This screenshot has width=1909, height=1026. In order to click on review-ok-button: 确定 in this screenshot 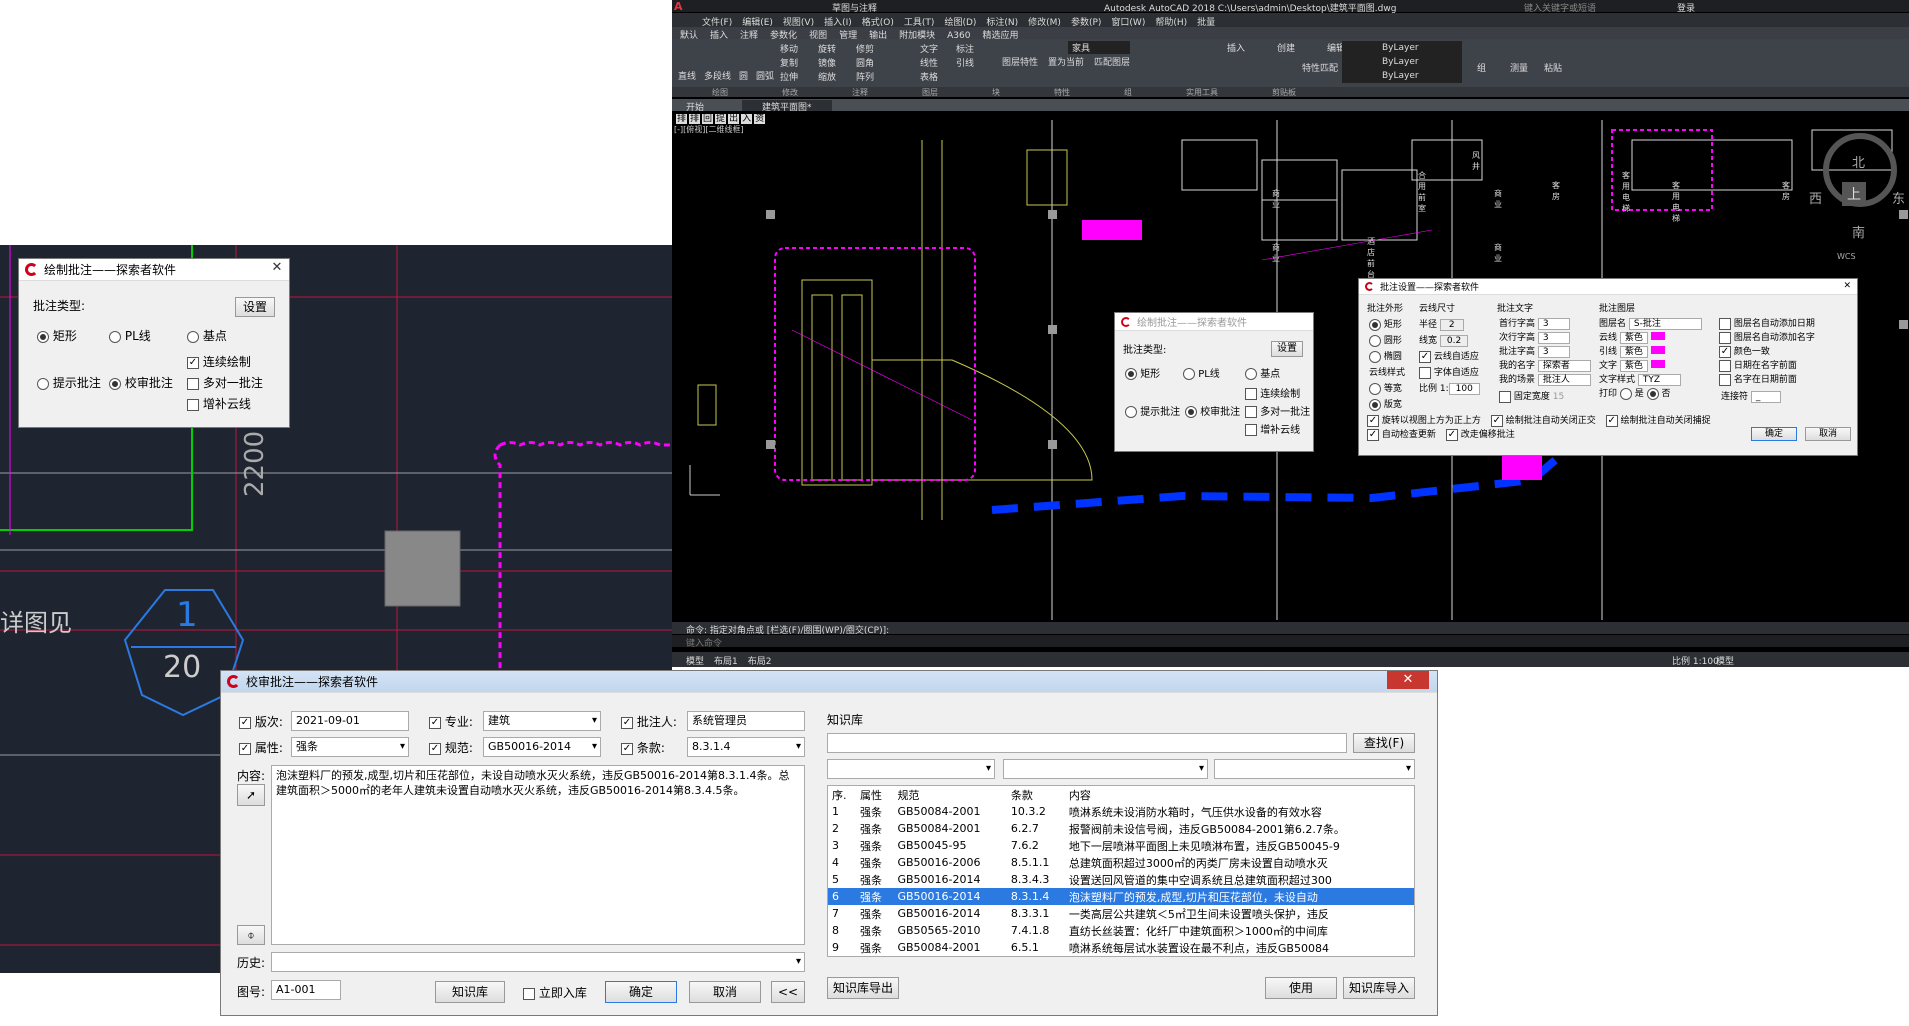, I will do `click(641, 992)`.